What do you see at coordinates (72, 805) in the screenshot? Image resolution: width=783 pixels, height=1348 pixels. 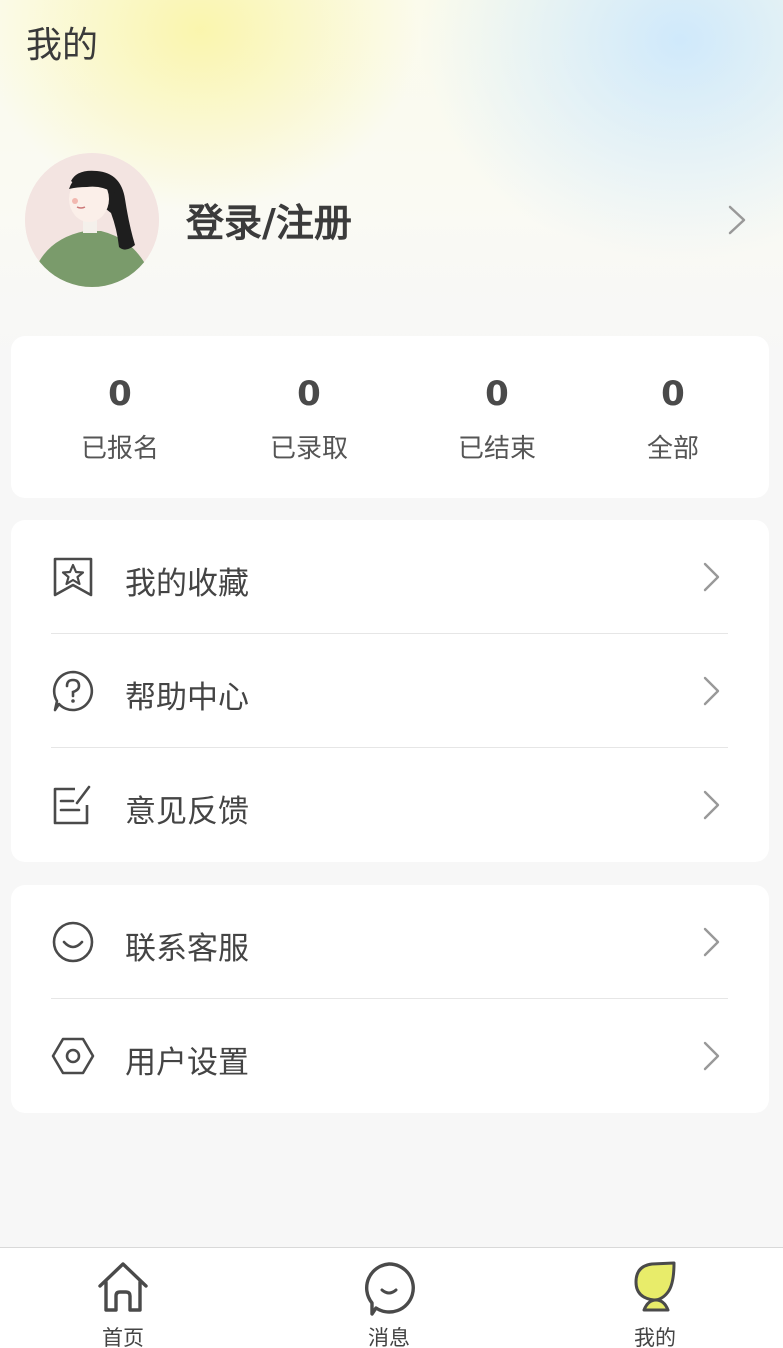 I see `feedback-edit-icon` at bounding box center [72, 805].